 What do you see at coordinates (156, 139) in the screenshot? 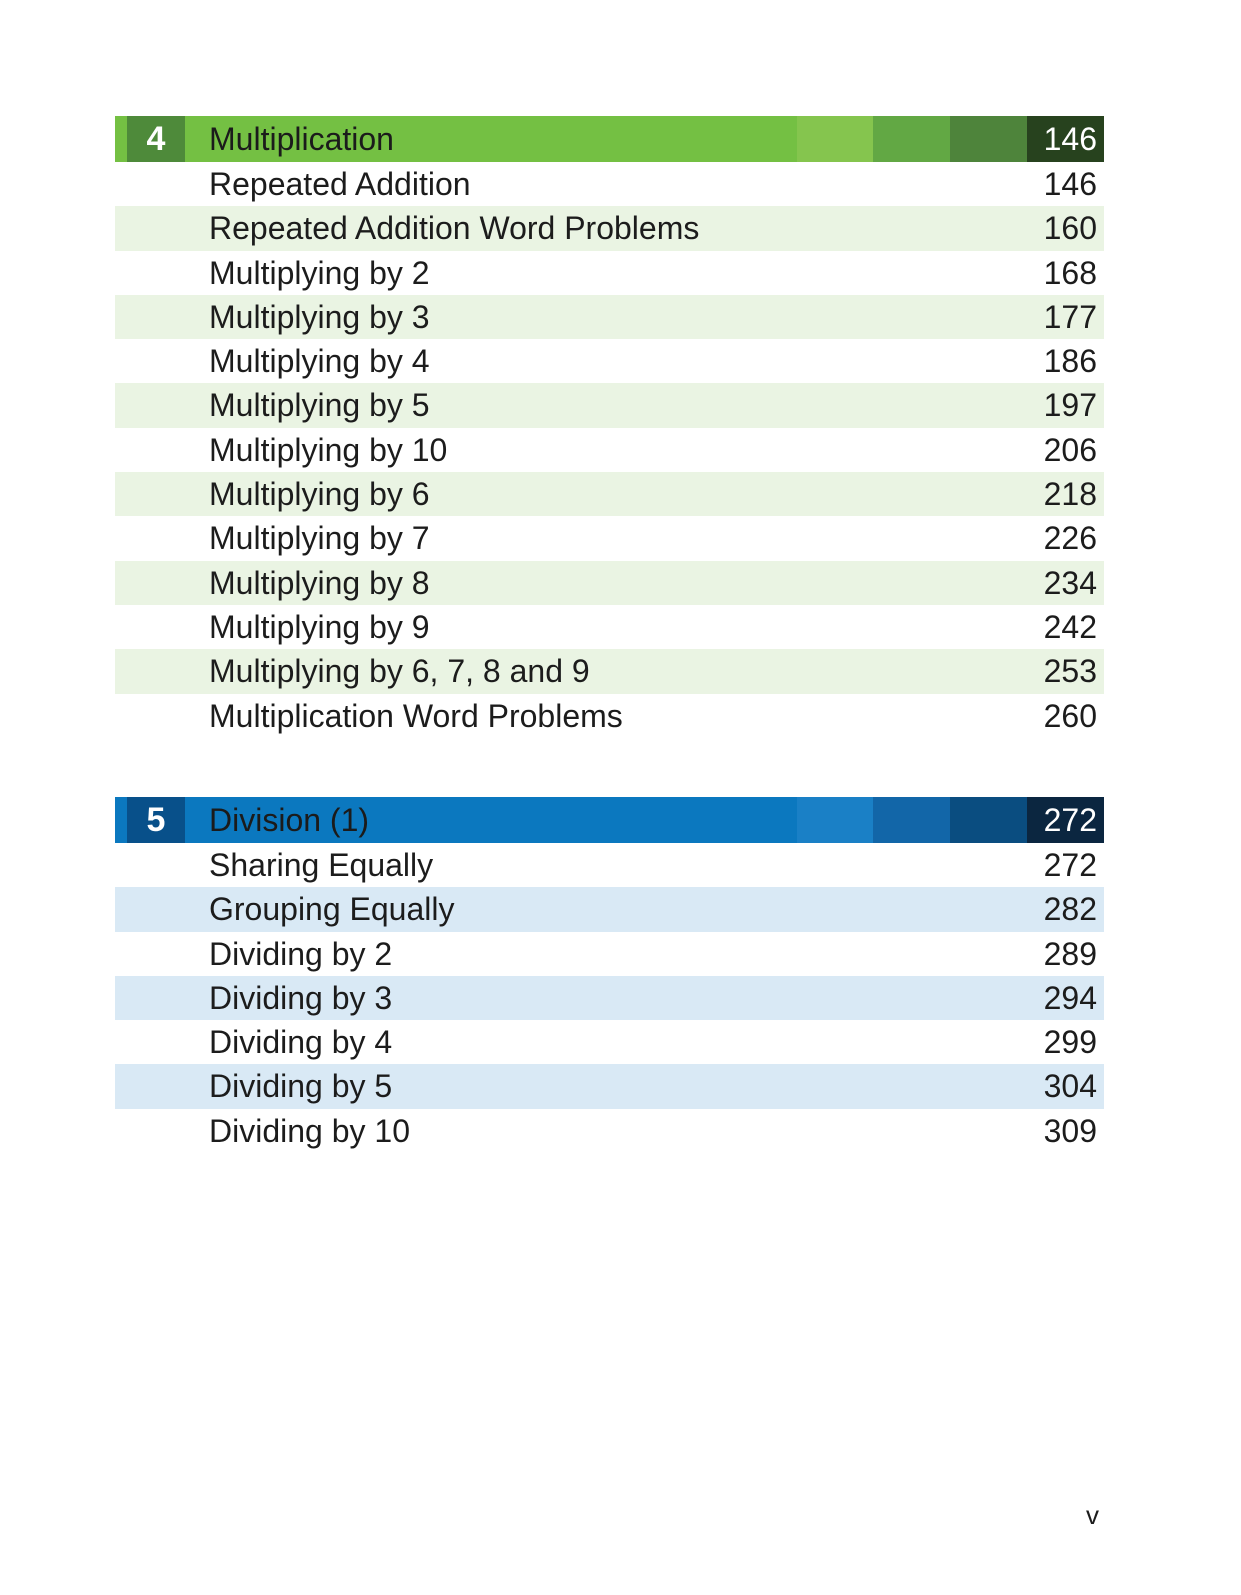
I see `chapter-number: 4` at bounding box center [156, 139].